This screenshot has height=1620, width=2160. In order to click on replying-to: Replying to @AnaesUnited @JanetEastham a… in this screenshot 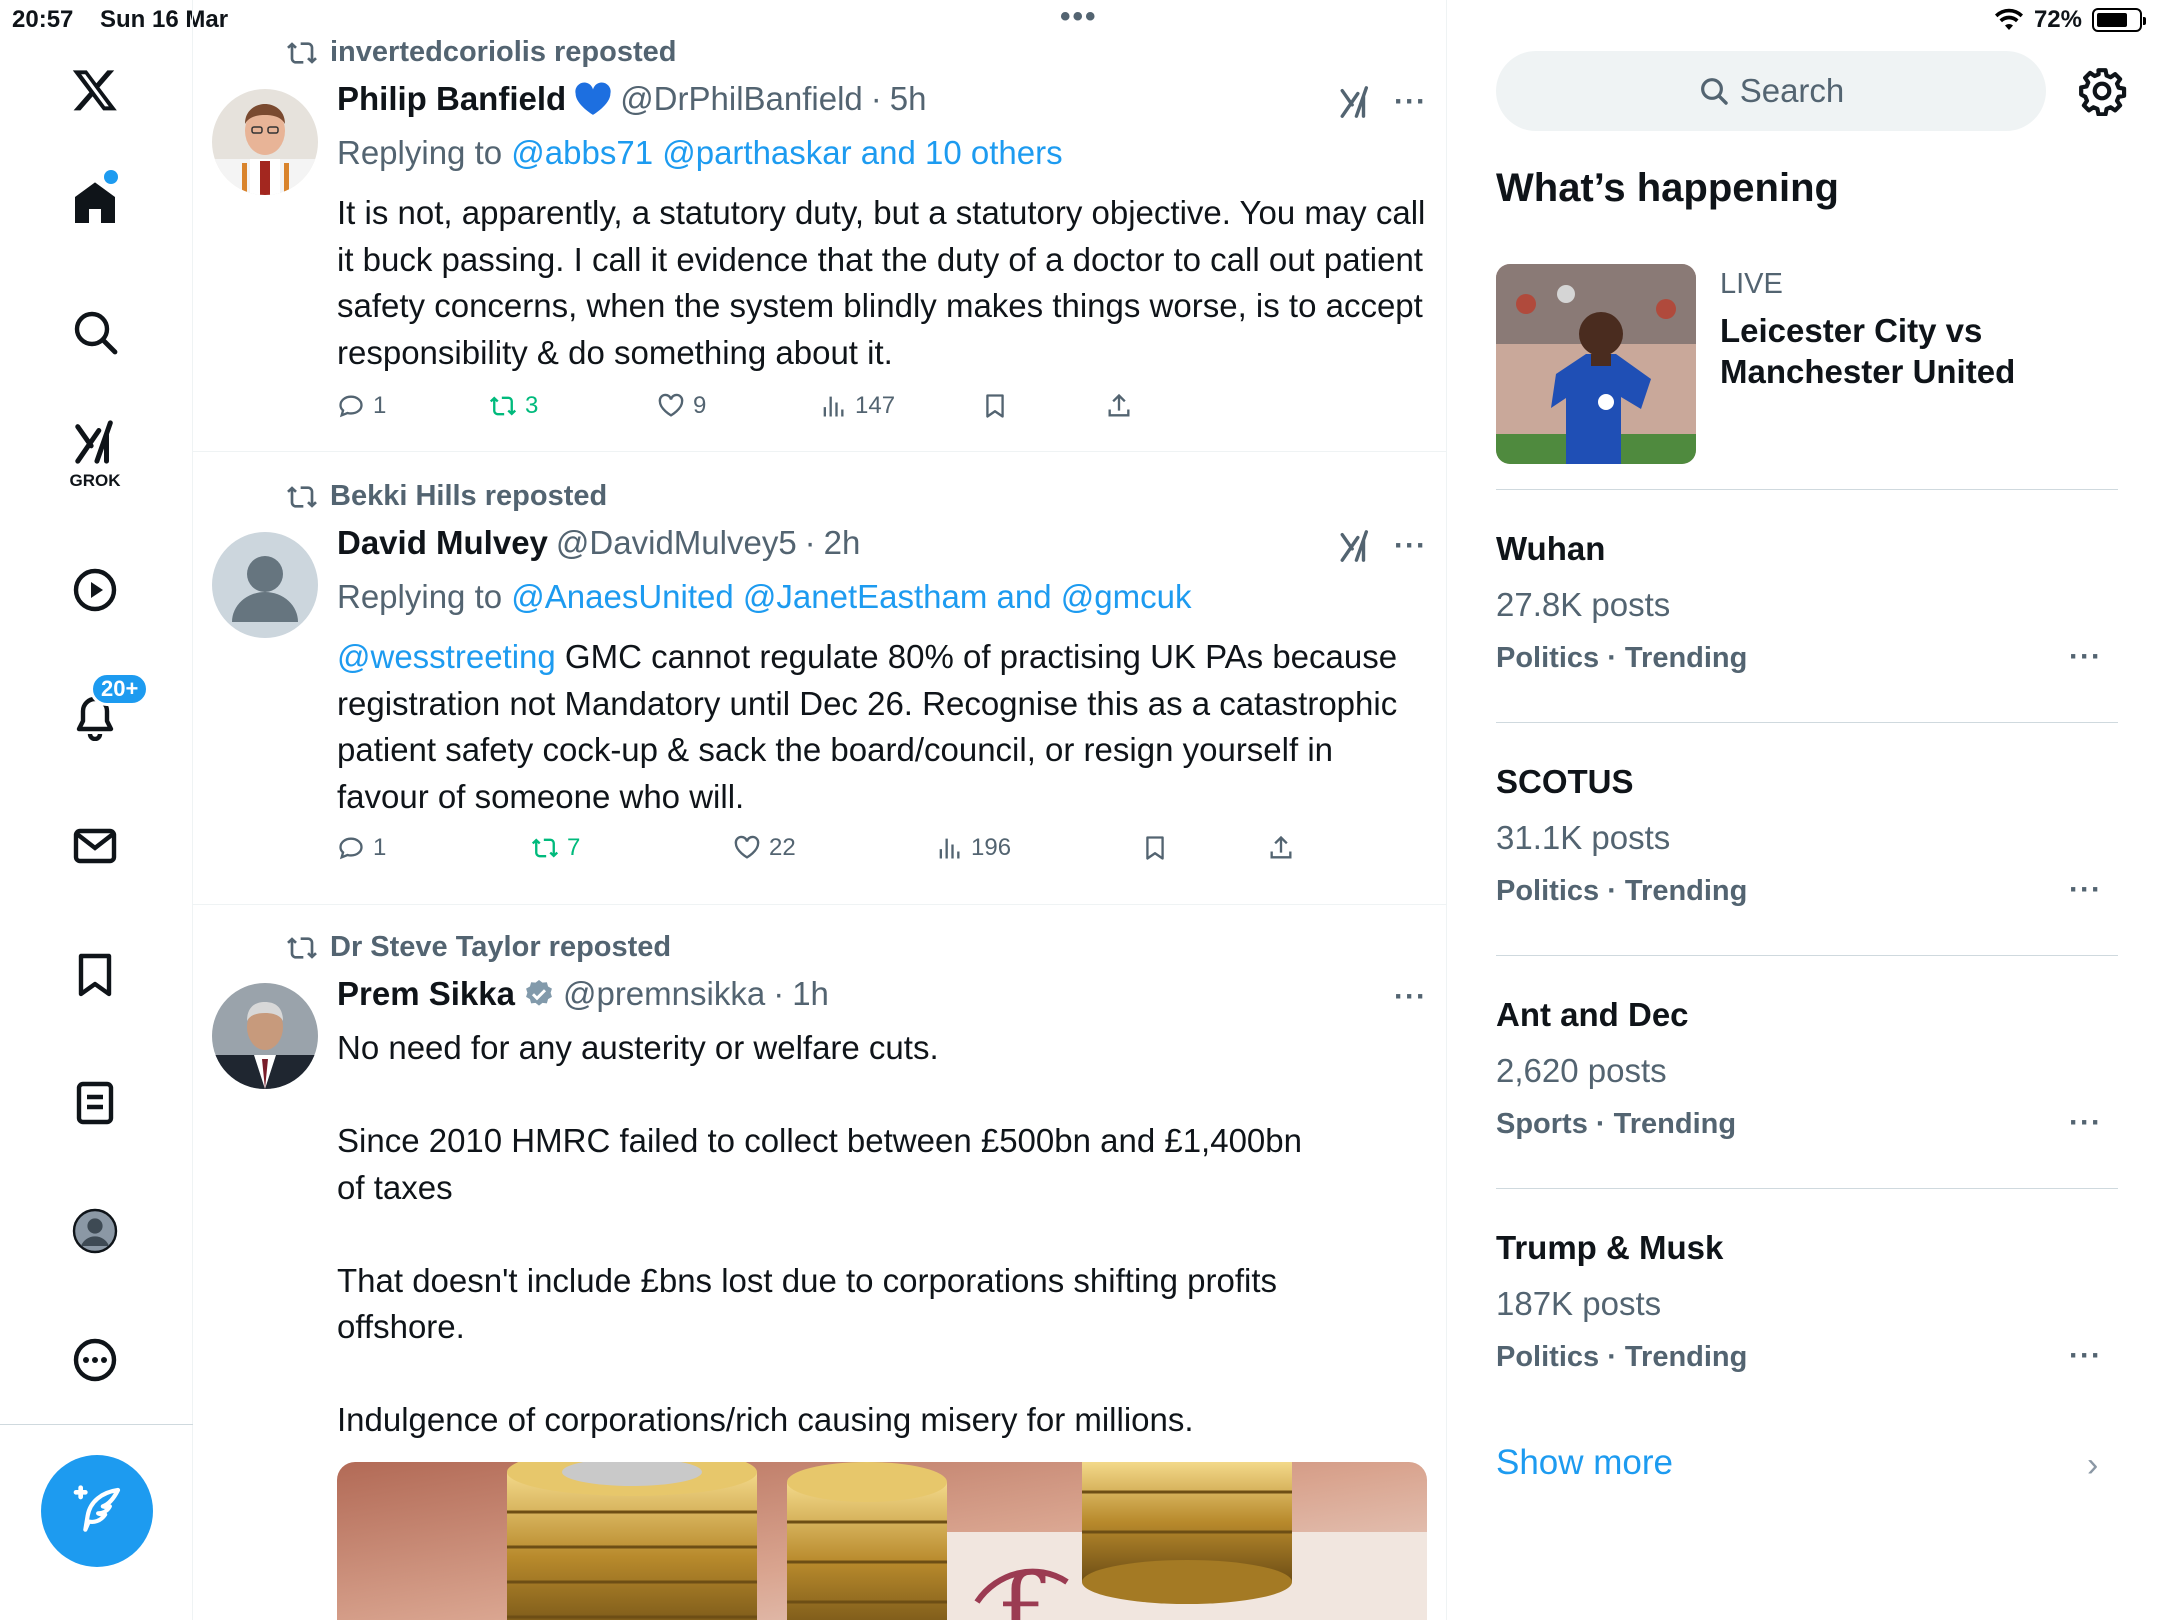, I will do `click(764, 597)`.